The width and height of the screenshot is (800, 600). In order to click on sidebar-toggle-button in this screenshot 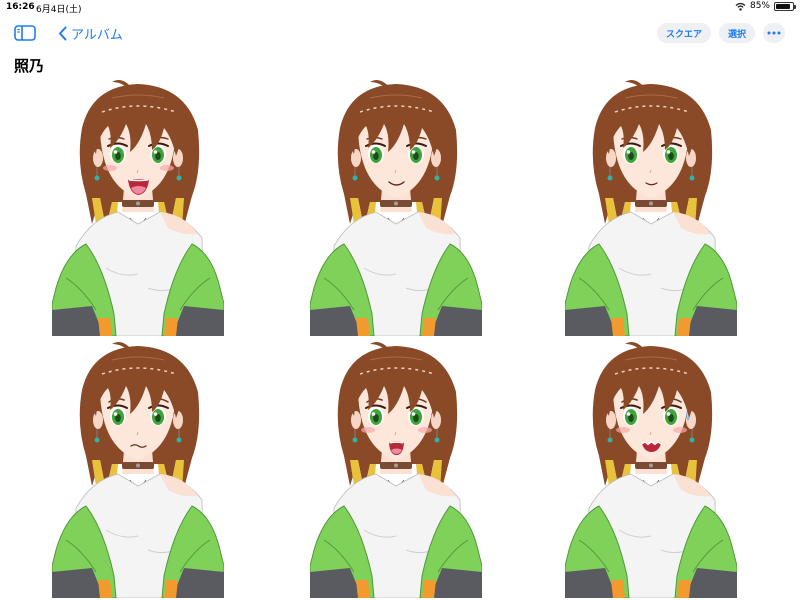, I will do `click(25, 33)`.